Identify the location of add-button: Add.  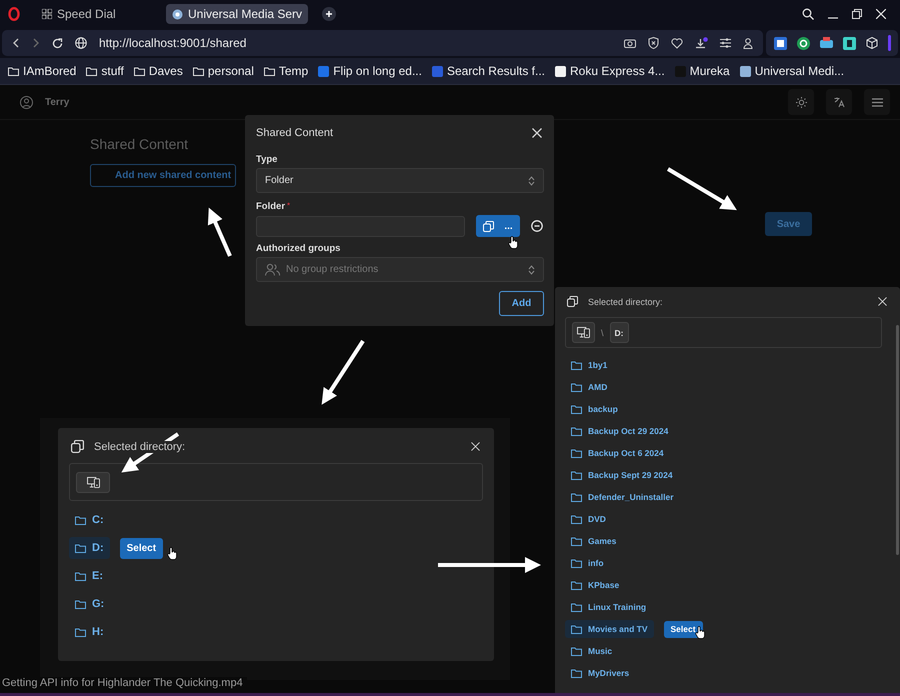
(521, 303).